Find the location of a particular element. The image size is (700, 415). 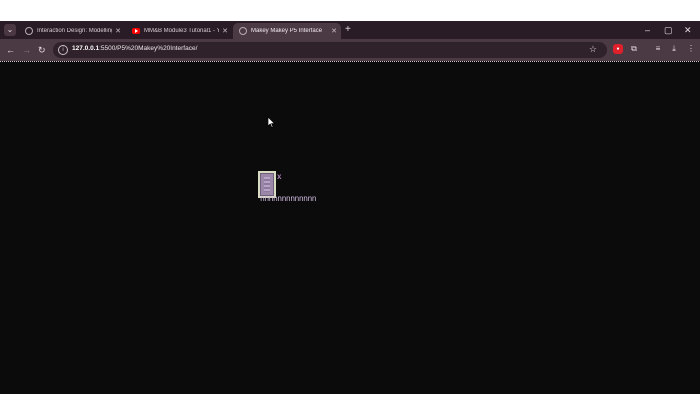

tab-search-button: ⌄ is located at coordinates (10, 30).